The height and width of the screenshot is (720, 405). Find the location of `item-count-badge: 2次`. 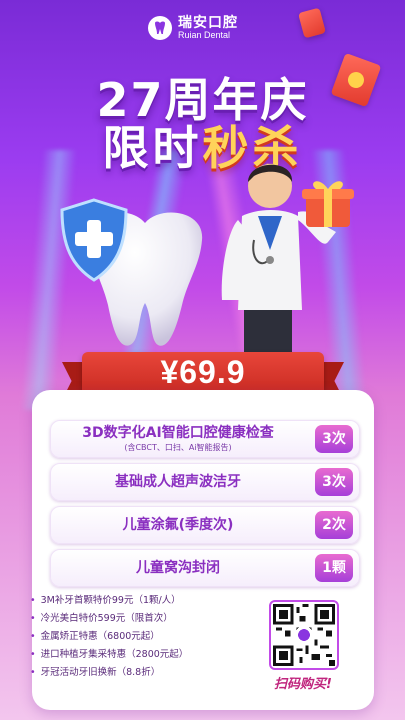

item-count-badge: 2次 is located at coordinates (334, 525).